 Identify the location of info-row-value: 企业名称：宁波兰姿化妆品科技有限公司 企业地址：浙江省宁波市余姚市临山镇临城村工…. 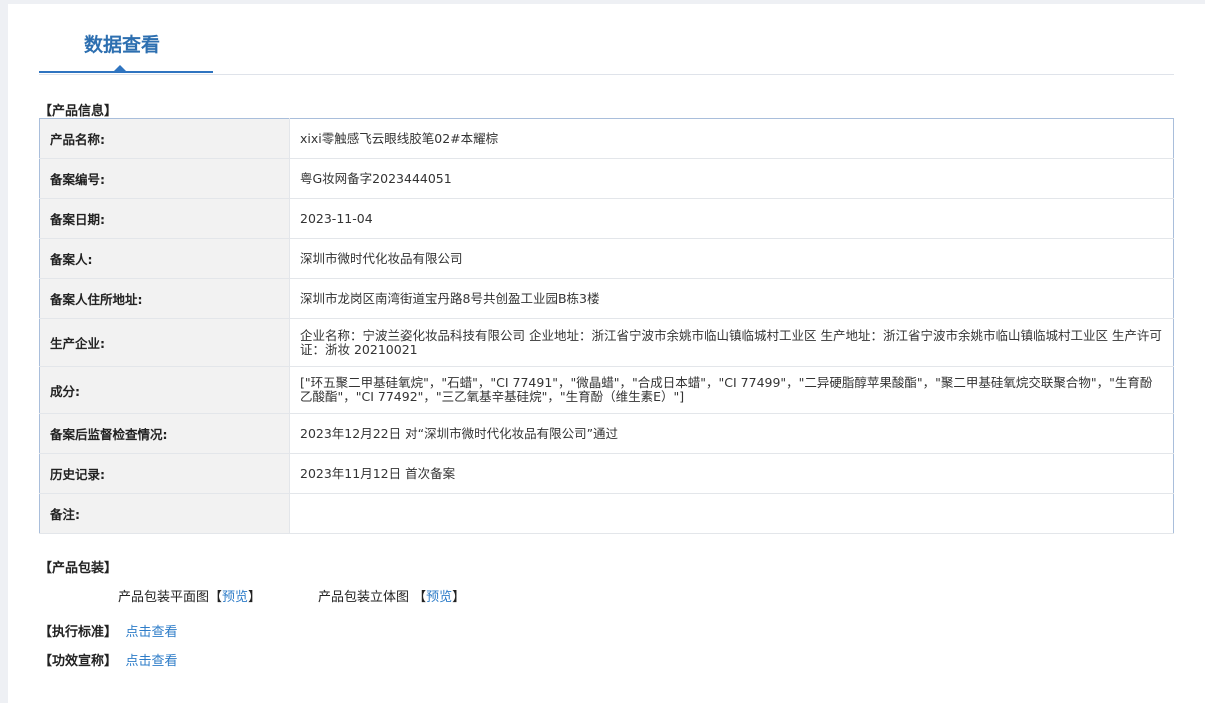
(731, 342).